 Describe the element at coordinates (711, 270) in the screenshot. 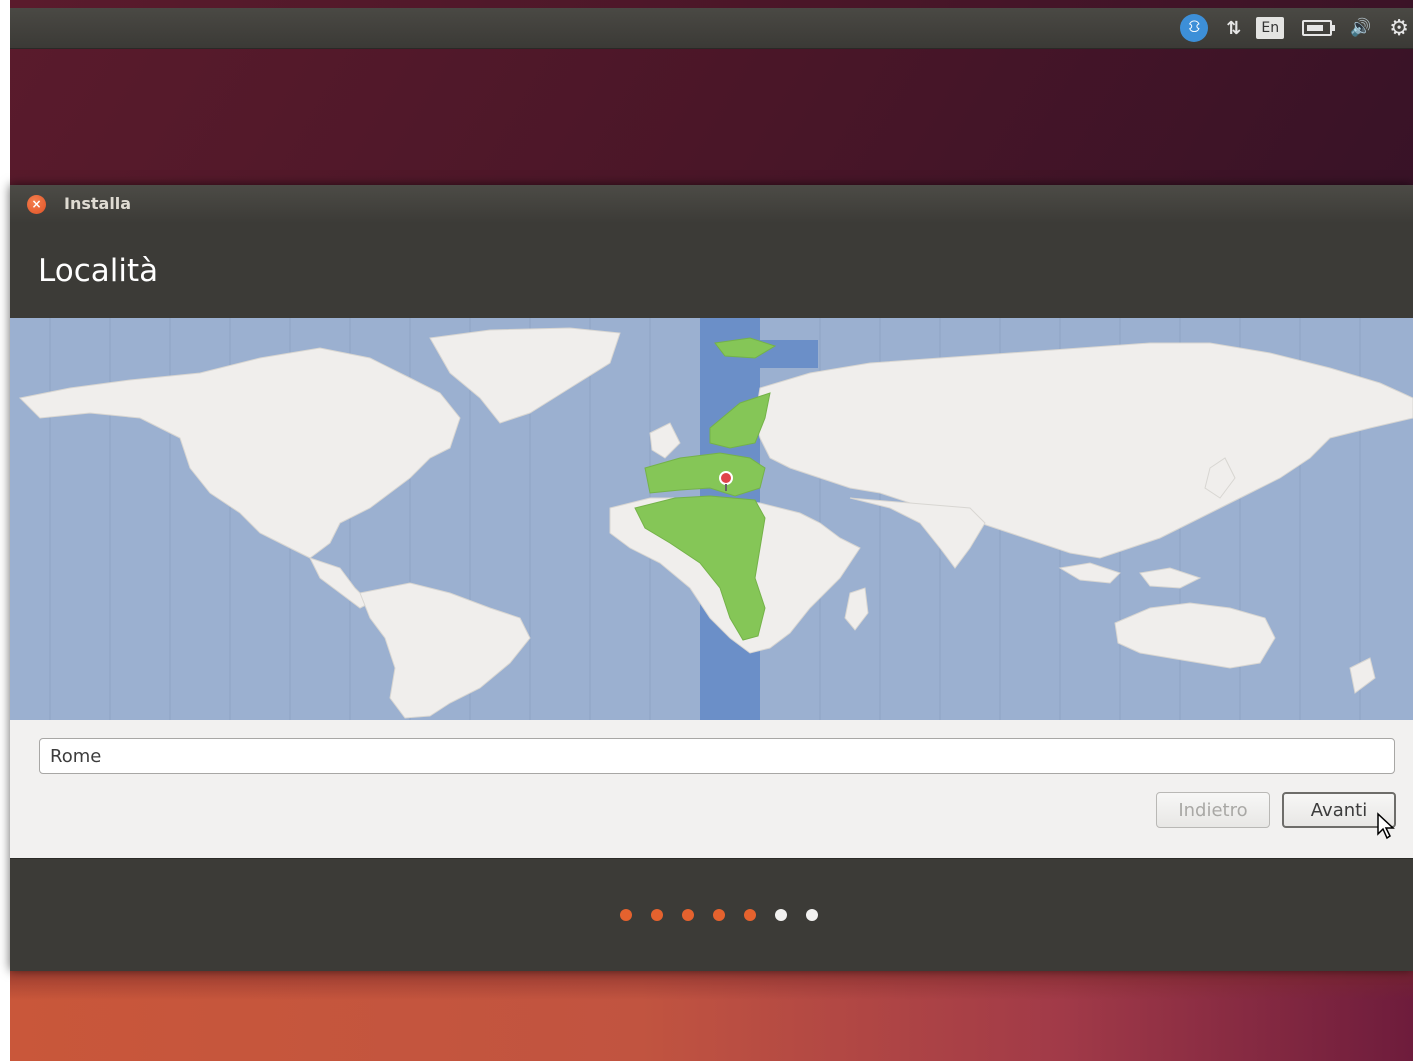

I see `page-header: Località` at that location.